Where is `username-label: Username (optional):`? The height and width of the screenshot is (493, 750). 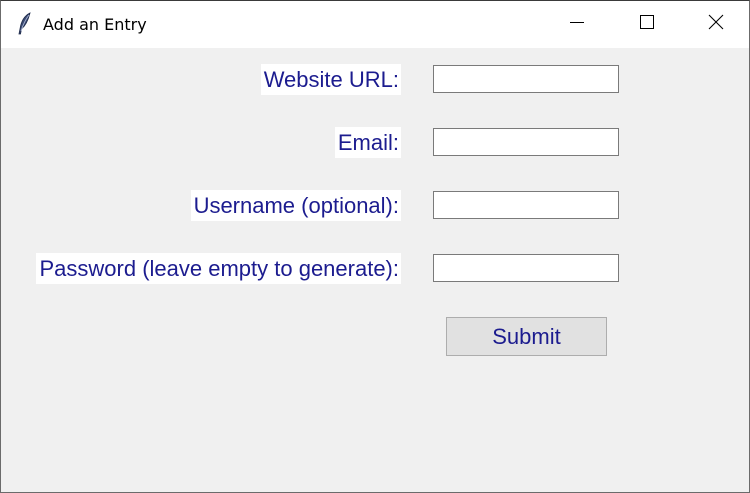 username-label: Username (optional): is located at coordinates (295, 205).